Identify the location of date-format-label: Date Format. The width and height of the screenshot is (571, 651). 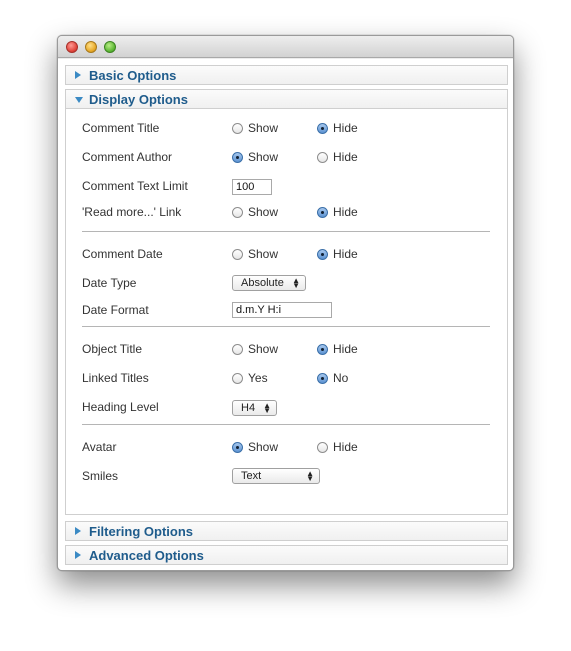
(115, 310).